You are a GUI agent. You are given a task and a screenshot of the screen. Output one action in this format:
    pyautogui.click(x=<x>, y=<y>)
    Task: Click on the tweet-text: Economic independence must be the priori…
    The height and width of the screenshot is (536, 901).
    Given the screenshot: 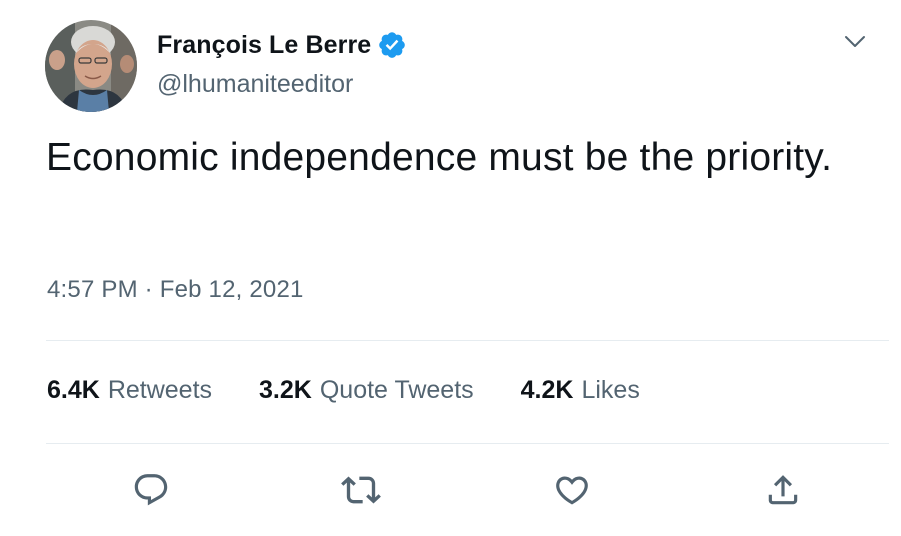 What is the action you would take?
    pyautogui.click(x=439, y=157)
    